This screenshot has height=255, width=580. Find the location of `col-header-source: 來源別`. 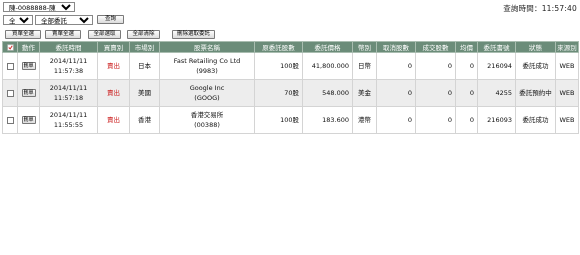

col-header-source: 來源別 is located at coordinates (567, 47).